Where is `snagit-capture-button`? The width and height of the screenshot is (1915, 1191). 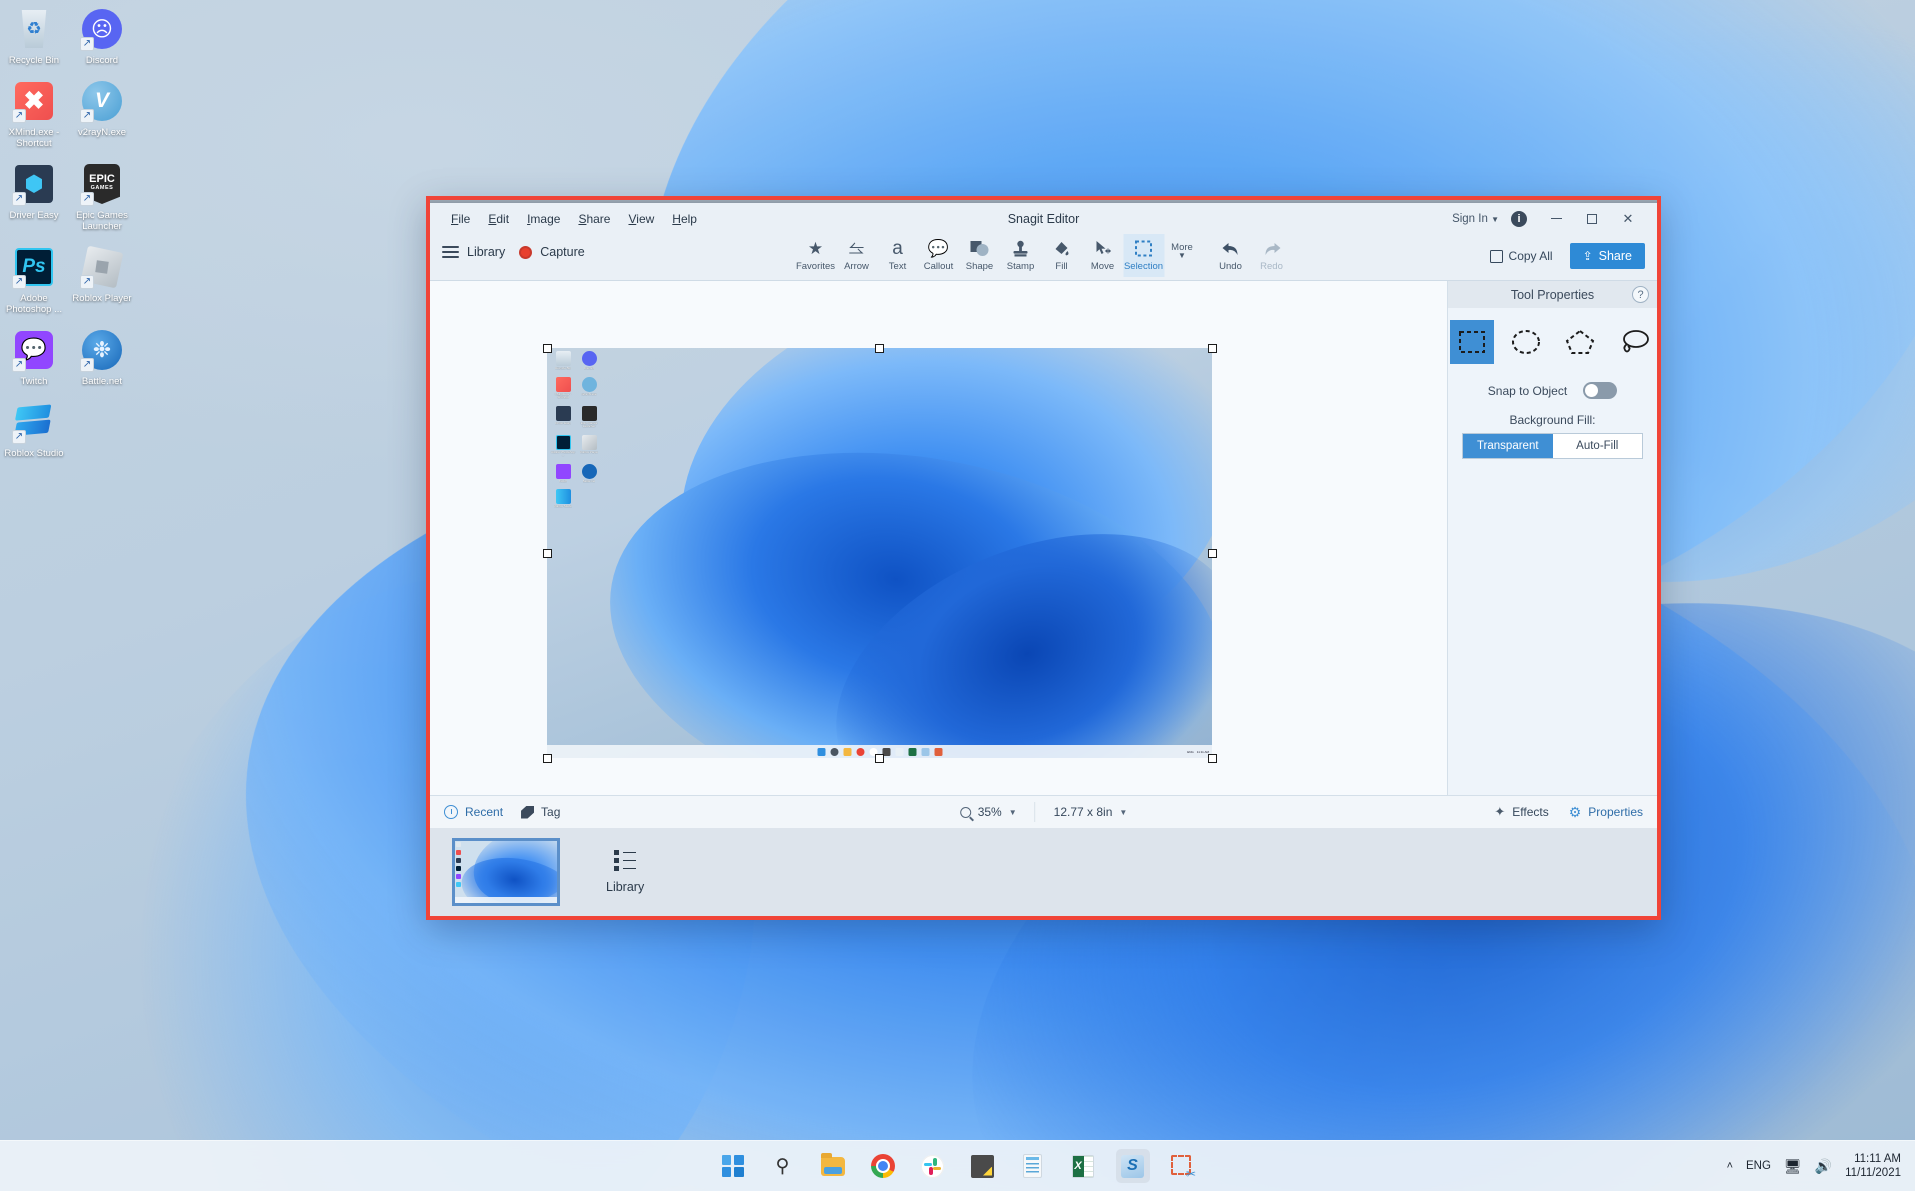 snagit-capture-button is located at coordinates (1183, 1166).